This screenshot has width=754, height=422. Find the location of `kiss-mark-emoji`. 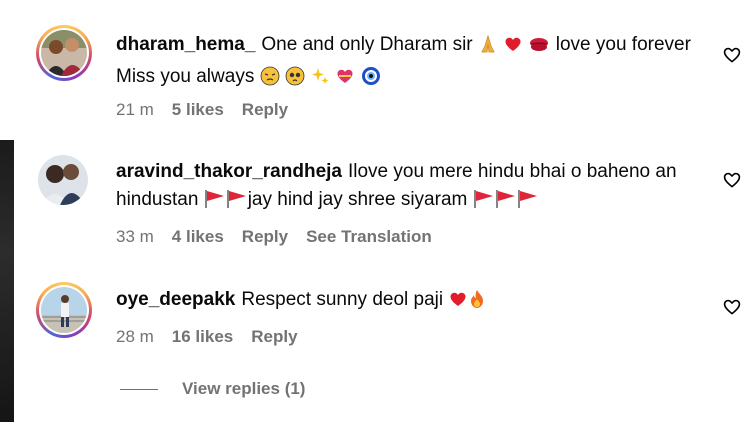

kiss-mark-emoji is located at coordinates (539, 48).